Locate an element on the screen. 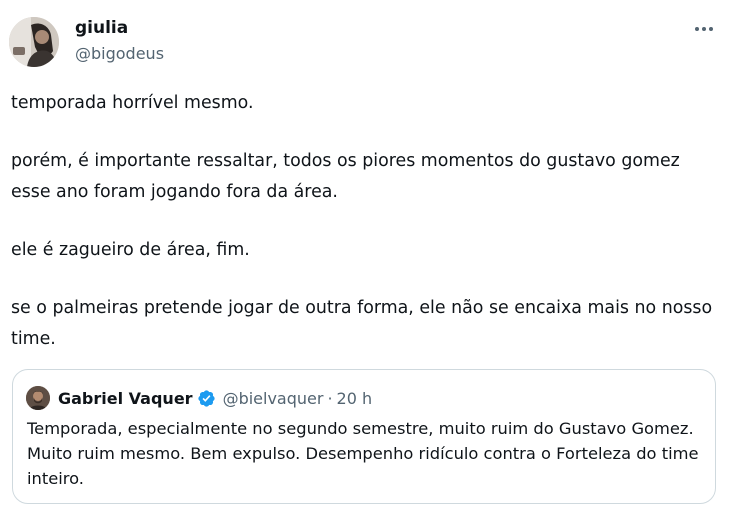 The image size is (729, 509). quoted-author-handle: @bielvaquer is located at coordinates (273, 398).